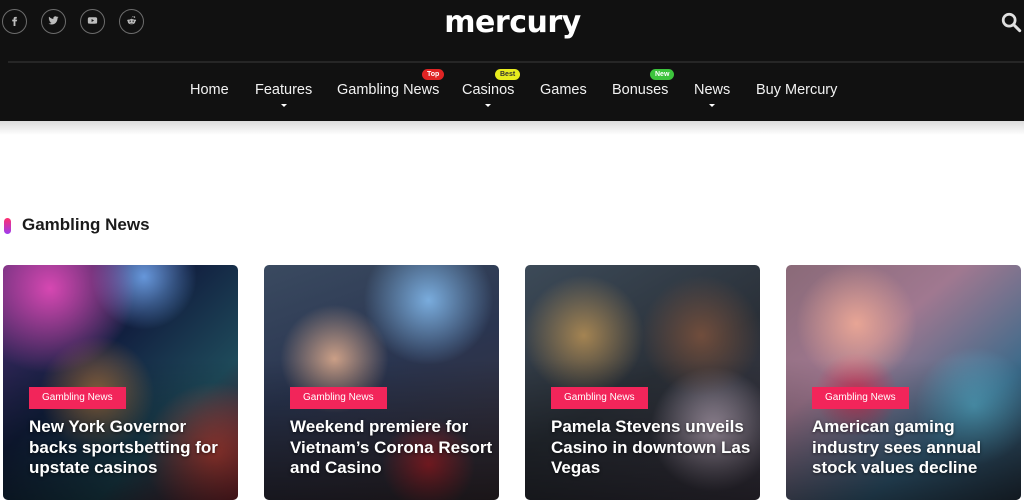 This screenshot has width=1024, height=504. I want to click on facebook-icon, so click(14, 22).